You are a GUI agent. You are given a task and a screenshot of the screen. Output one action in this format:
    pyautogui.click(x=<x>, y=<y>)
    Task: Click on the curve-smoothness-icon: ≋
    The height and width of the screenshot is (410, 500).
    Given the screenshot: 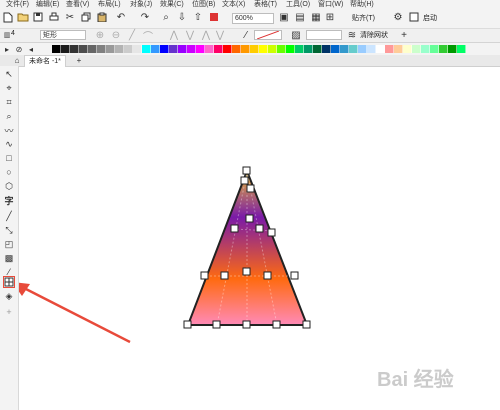 What is the action you would take?
    pyautogui.click(x=352, y=35)
    